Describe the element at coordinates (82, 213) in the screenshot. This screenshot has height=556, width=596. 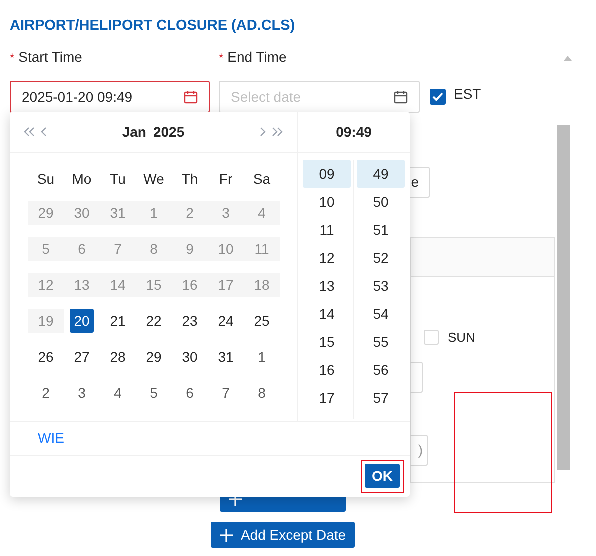
I see `date-cell-text: 30` at that location.